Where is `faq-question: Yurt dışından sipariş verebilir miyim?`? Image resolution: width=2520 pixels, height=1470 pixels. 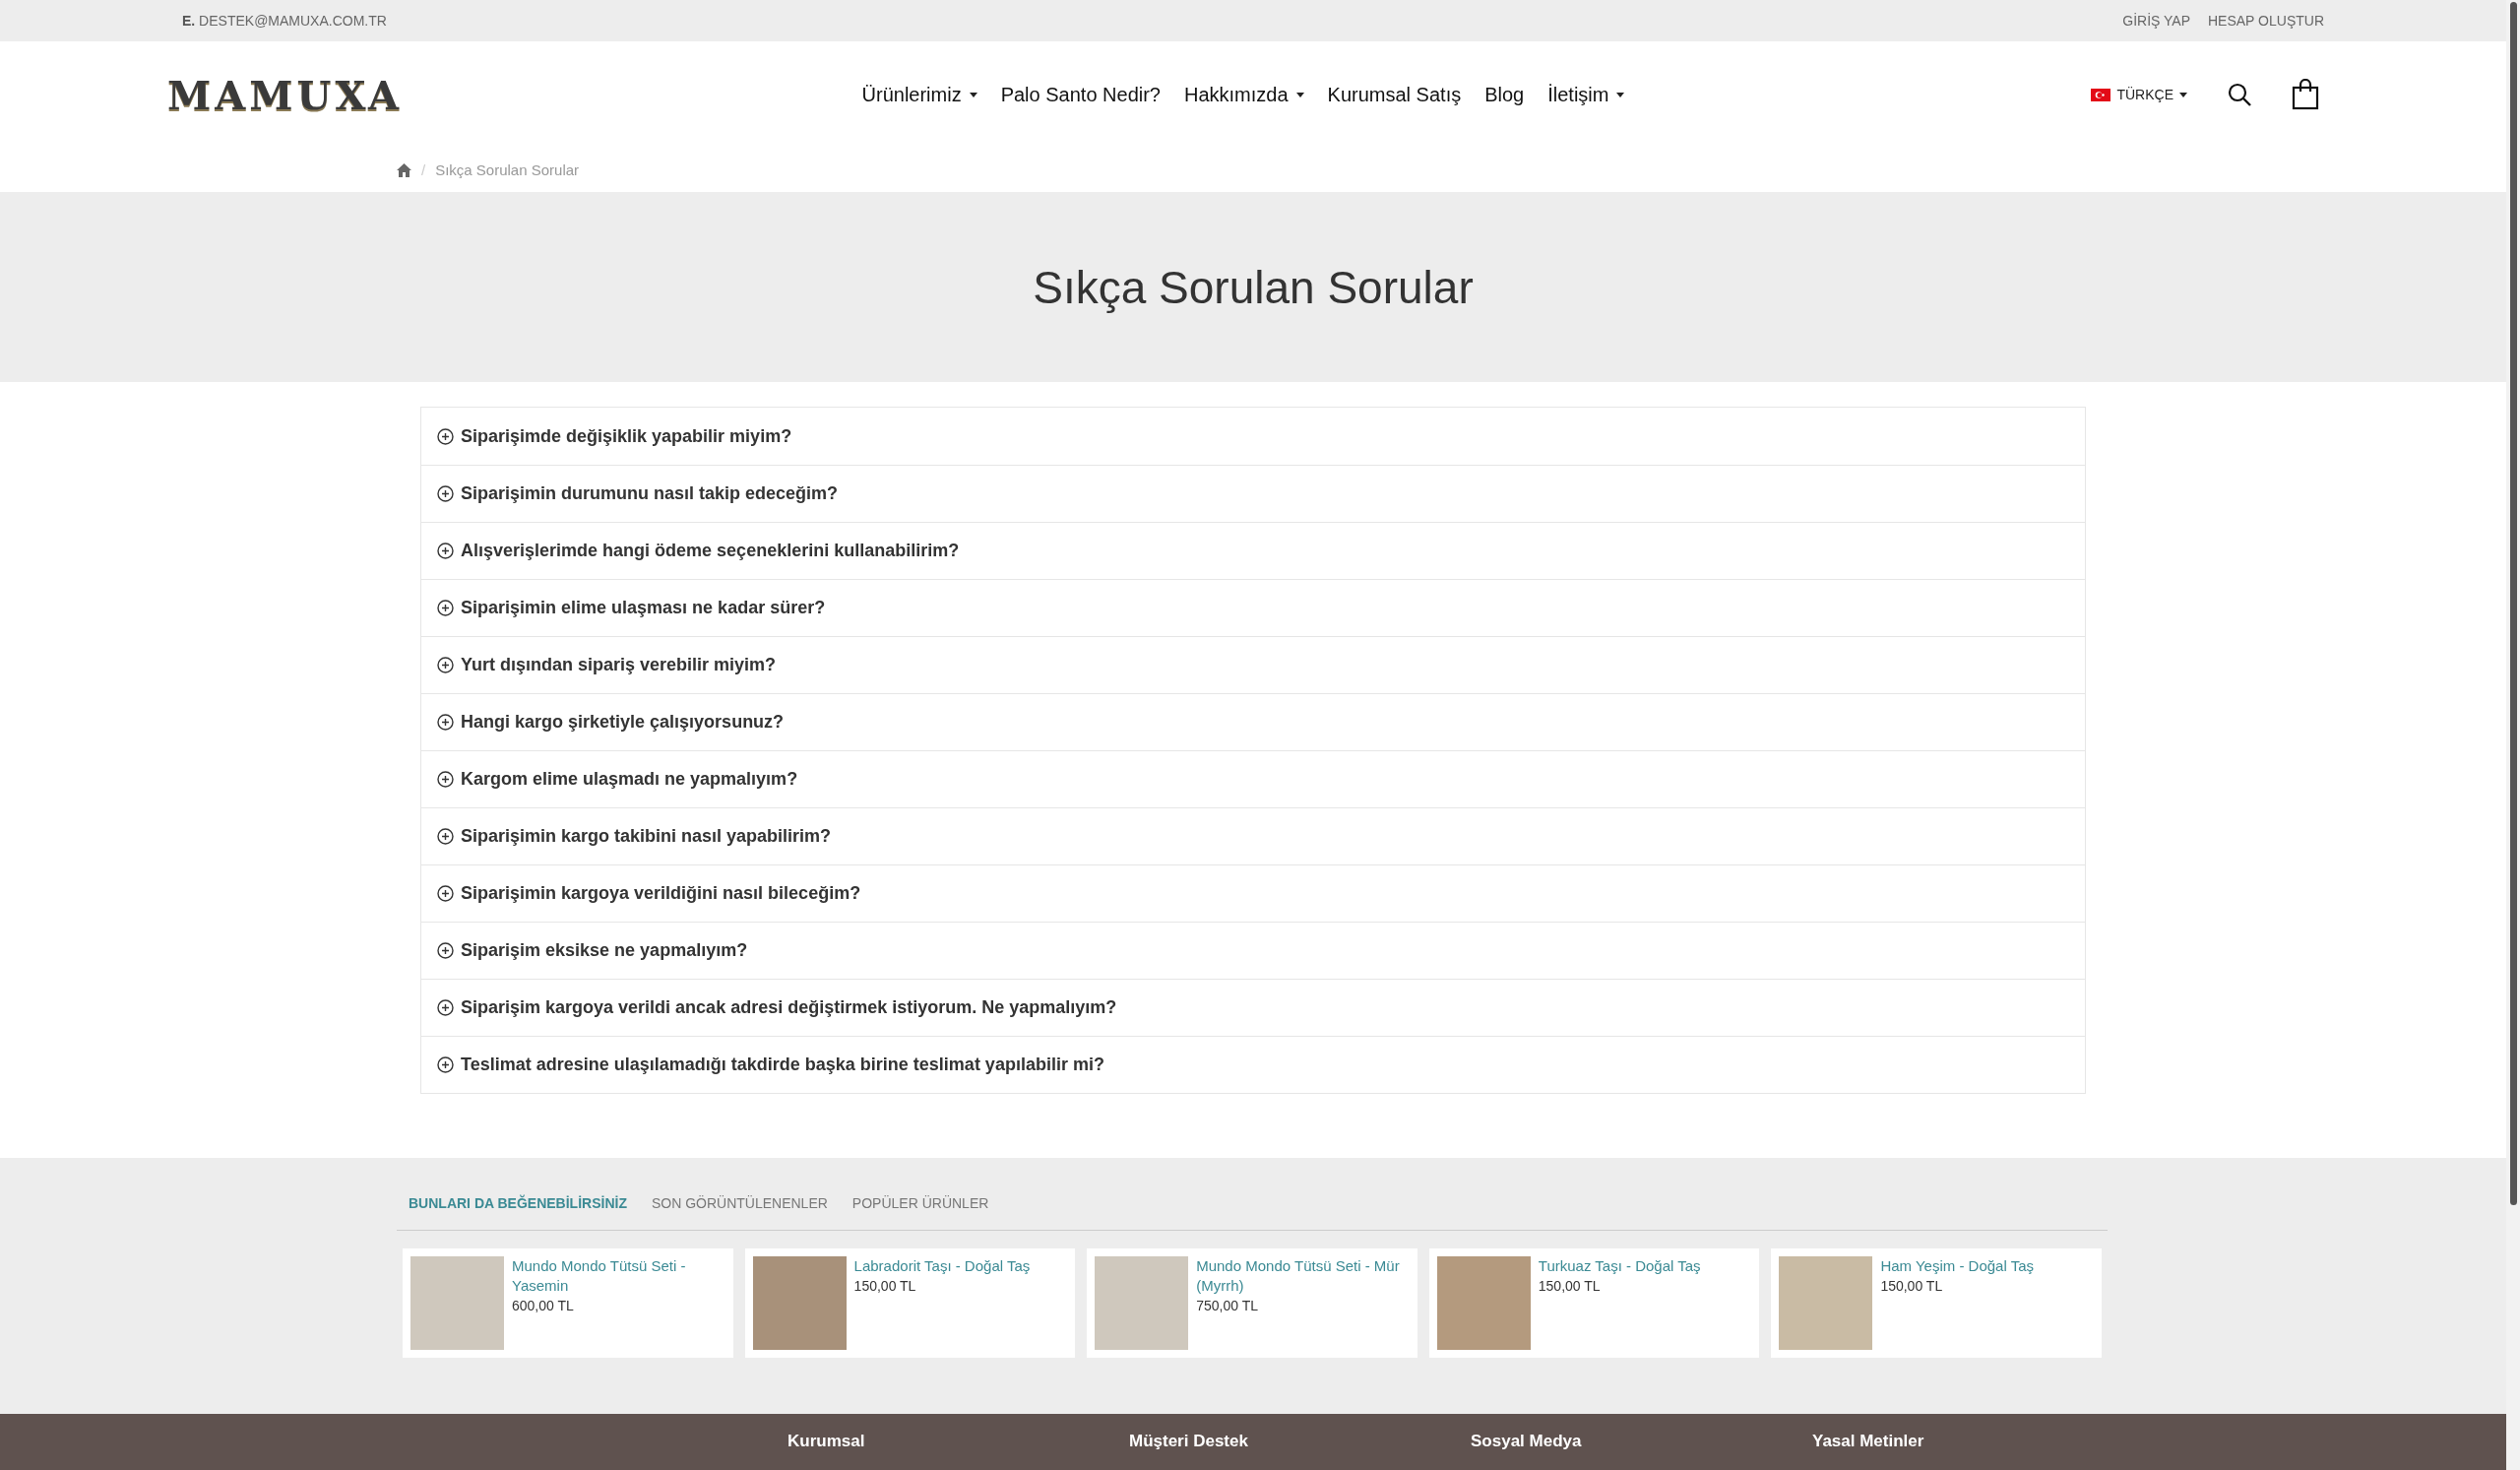
faq-question: Yurt dışından sipariş verebilir miyim? is located at coordinates (1253, 664).